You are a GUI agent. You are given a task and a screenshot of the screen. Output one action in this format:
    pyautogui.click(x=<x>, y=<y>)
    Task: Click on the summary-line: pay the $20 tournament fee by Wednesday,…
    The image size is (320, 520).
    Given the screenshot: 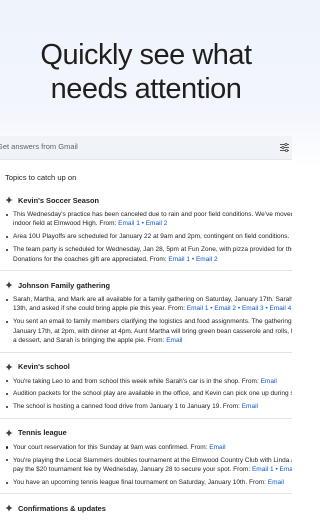 What is the action you would take?
    pyautogui.click(x=152, y=469)
    